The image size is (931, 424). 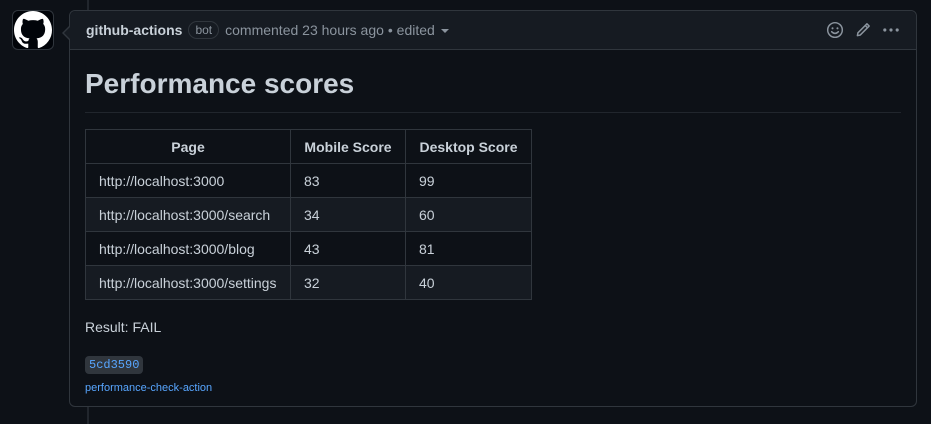 What do you see at coordinates (114, 365) in the screenshot?
I see `commit-sha-link: 5cd3590` at bounding box center [114, 365].